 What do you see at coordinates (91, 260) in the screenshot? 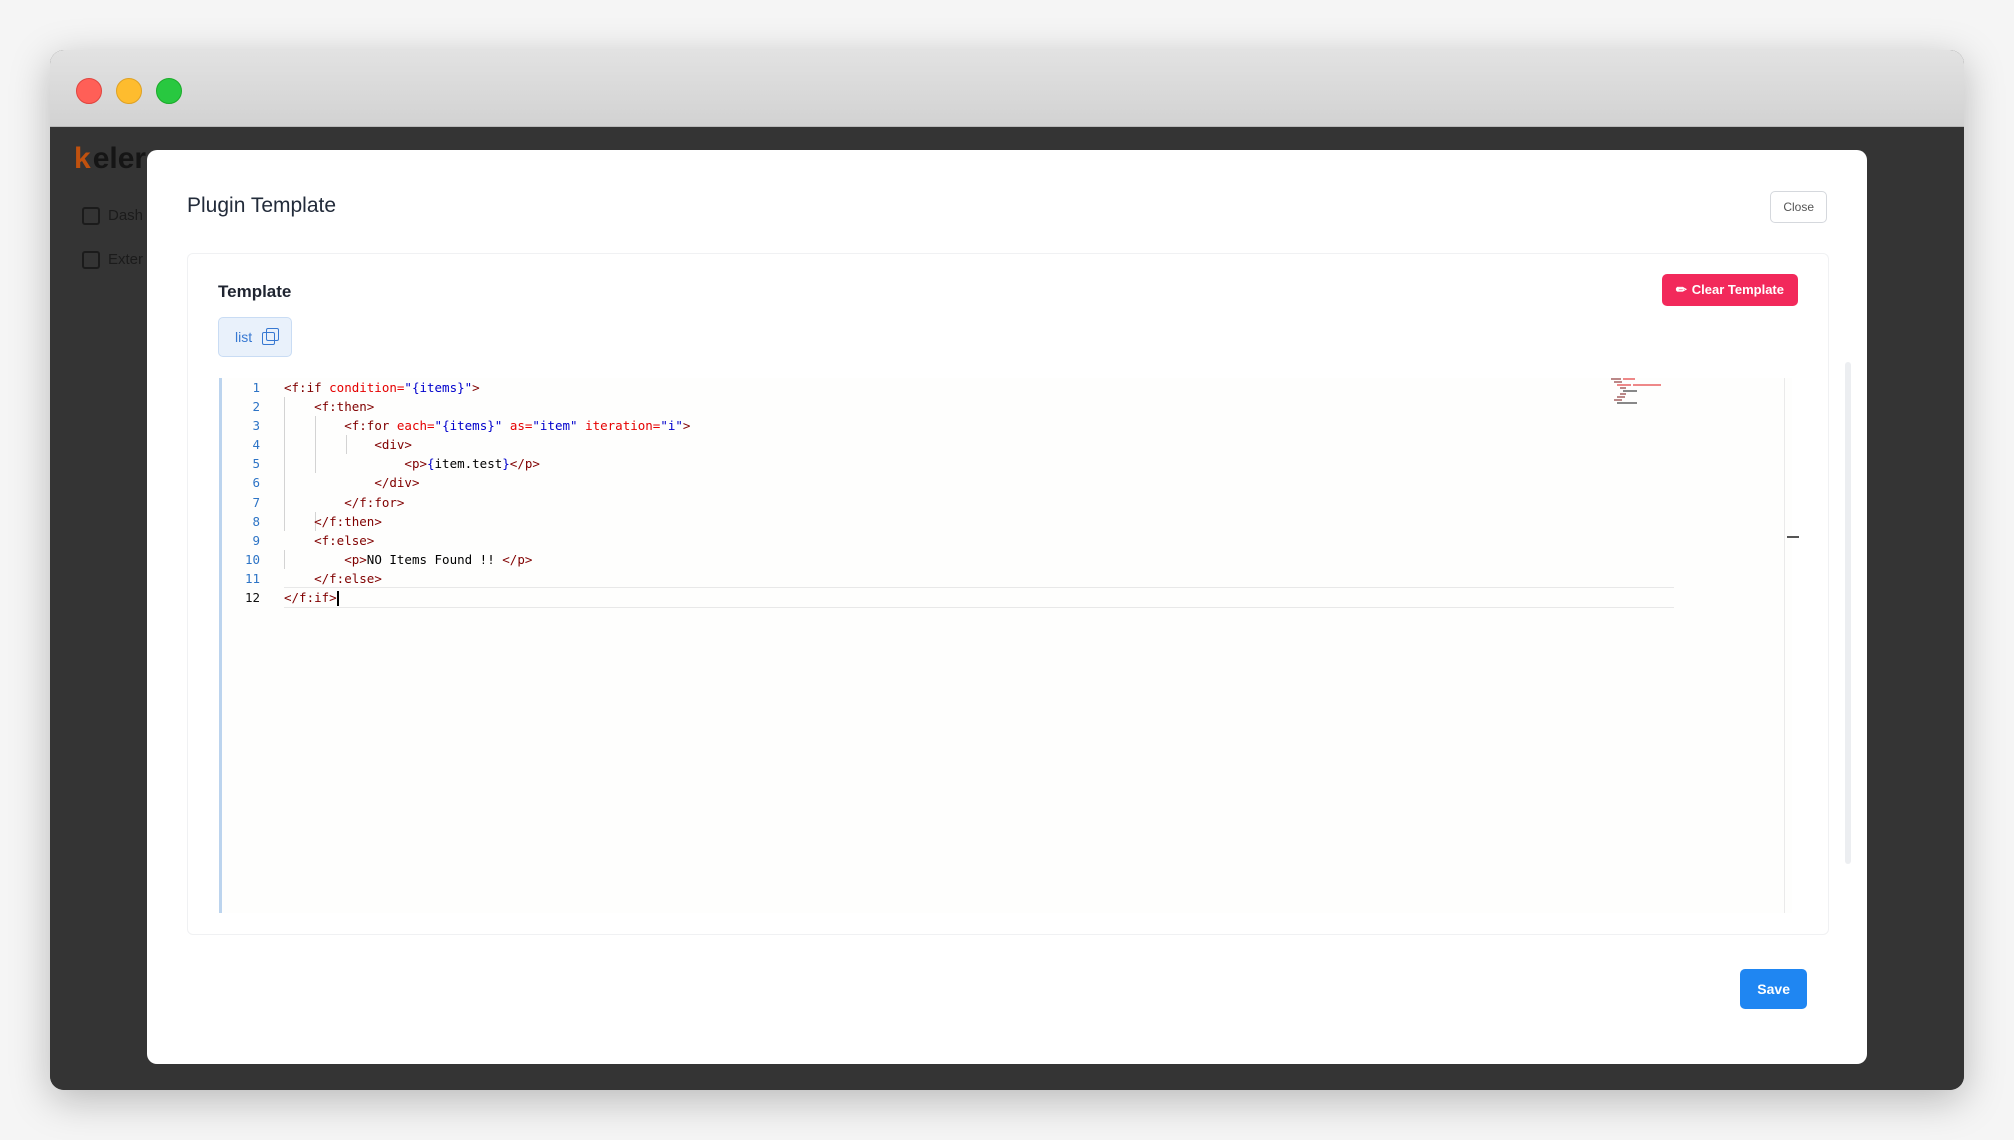
I see `extensions-icon` at bounding box center [91, 260].